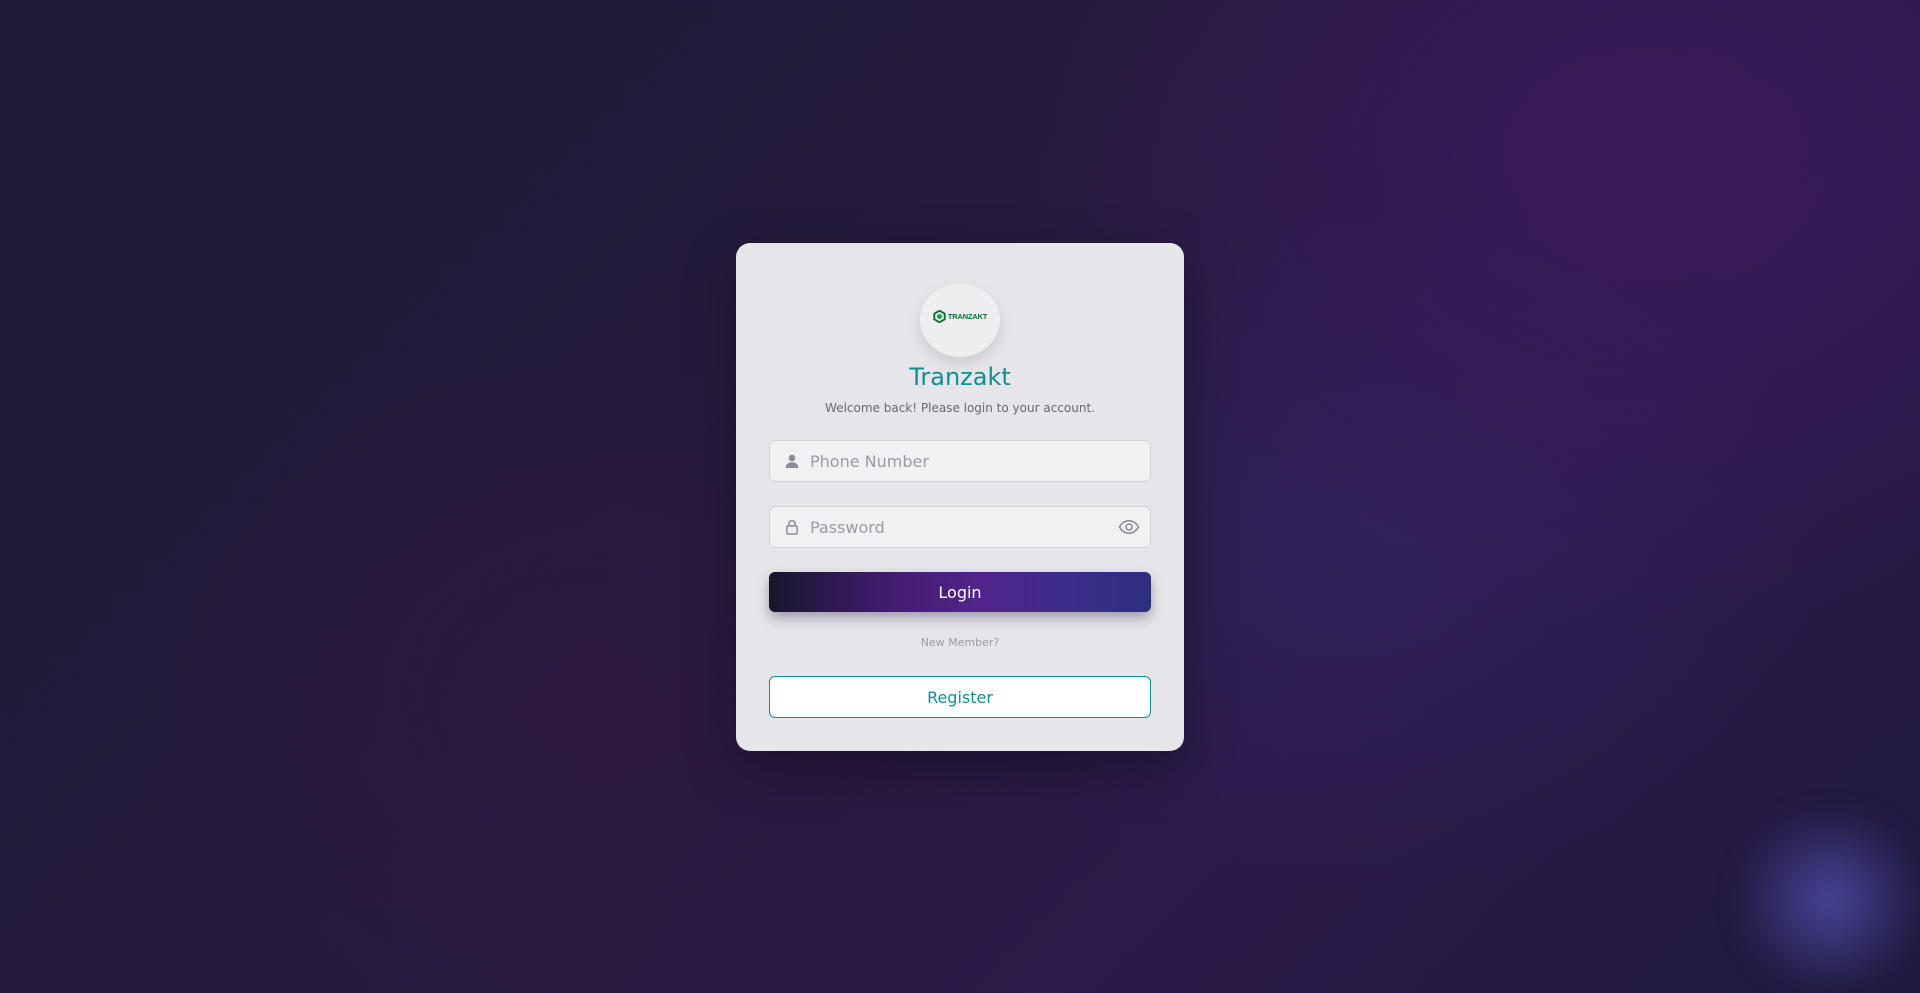 Image resolution: width=1920 pixels, height=993 pixels. I want to click on lock-icon, so click(792, 527).